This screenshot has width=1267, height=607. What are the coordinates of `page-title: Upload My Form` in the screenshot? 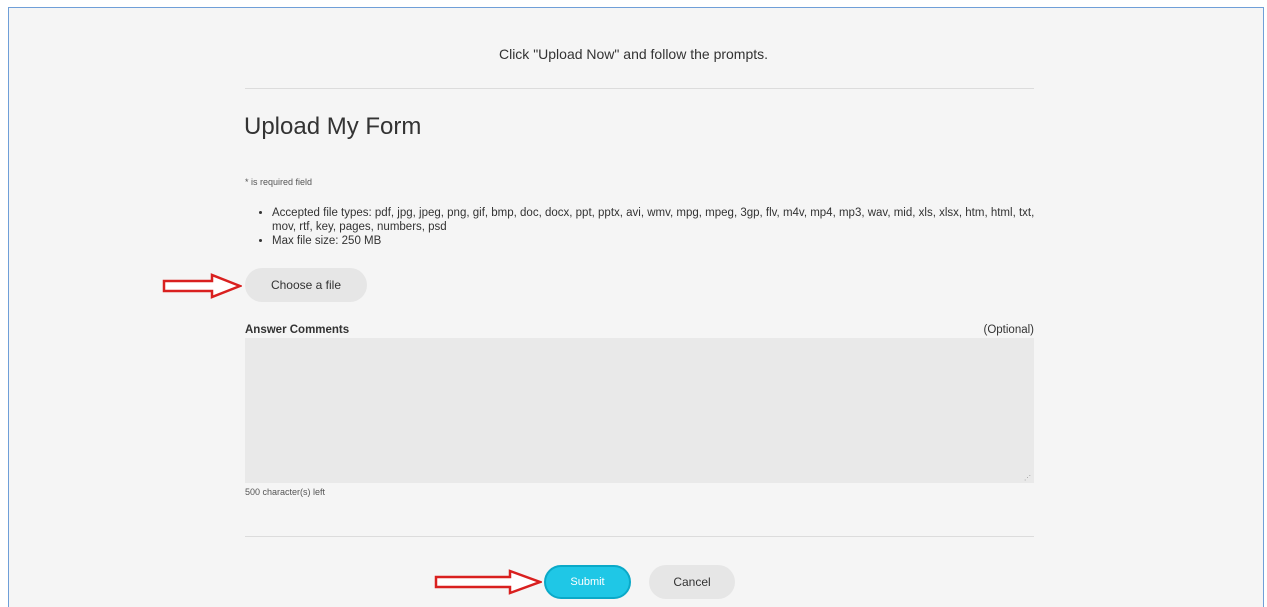 It's located at (333, 126).